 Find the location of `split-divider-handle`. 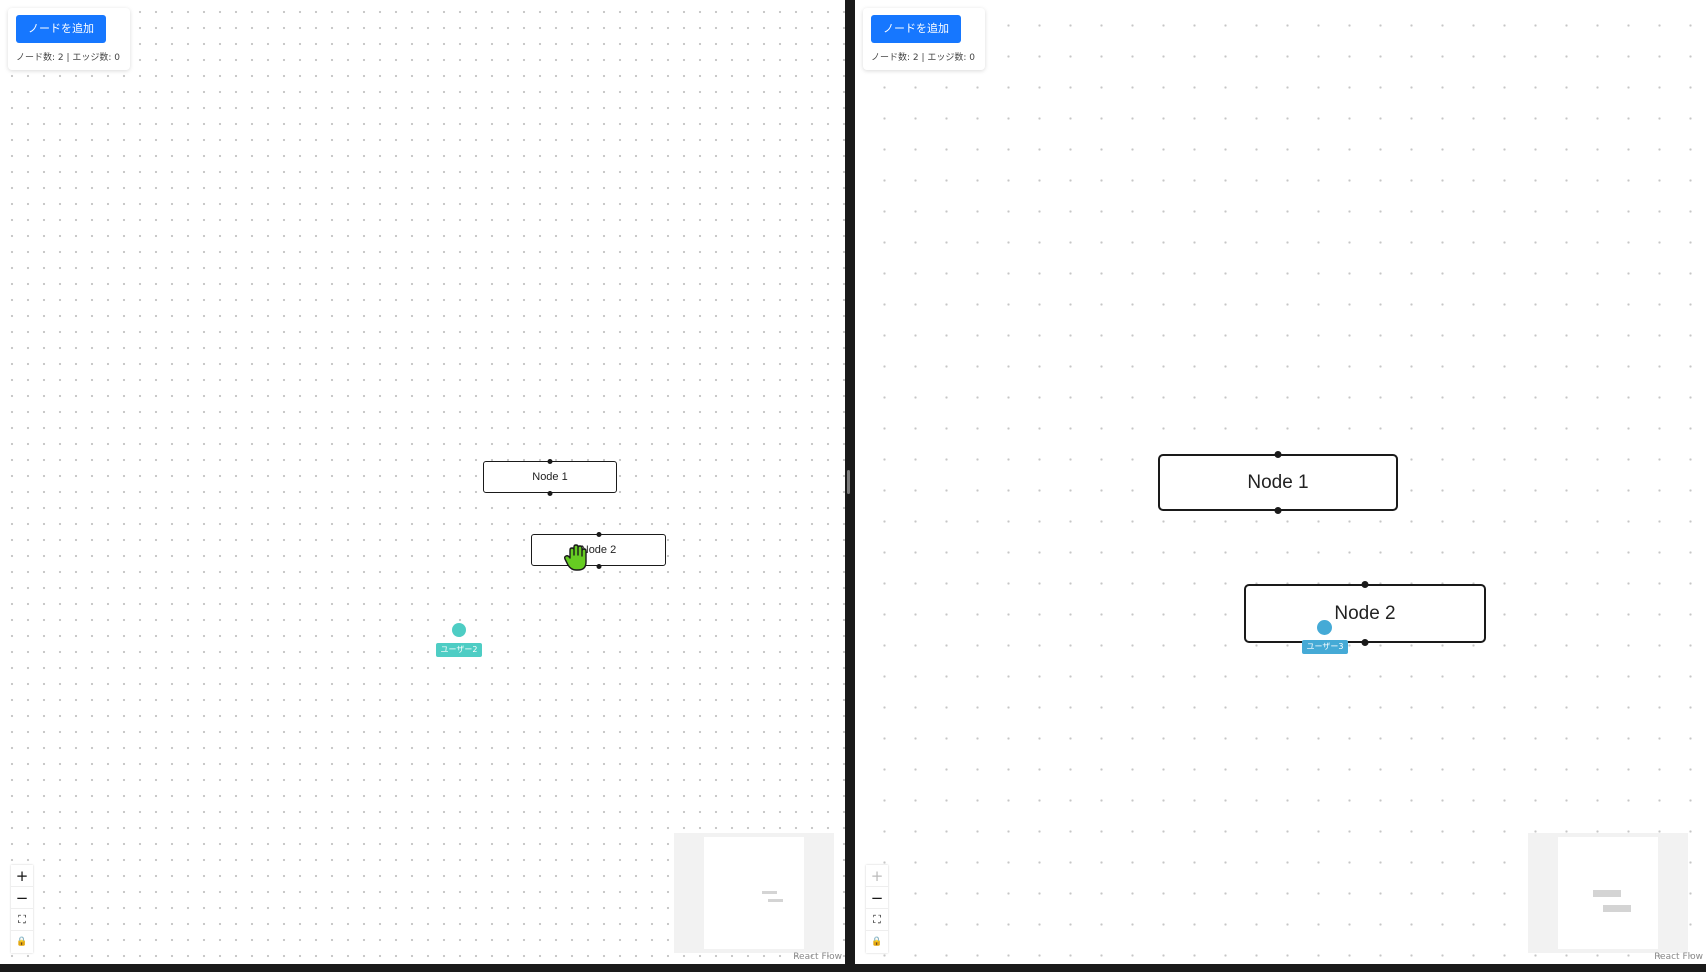

split-divider-handle is located at coordinates (848, 482).